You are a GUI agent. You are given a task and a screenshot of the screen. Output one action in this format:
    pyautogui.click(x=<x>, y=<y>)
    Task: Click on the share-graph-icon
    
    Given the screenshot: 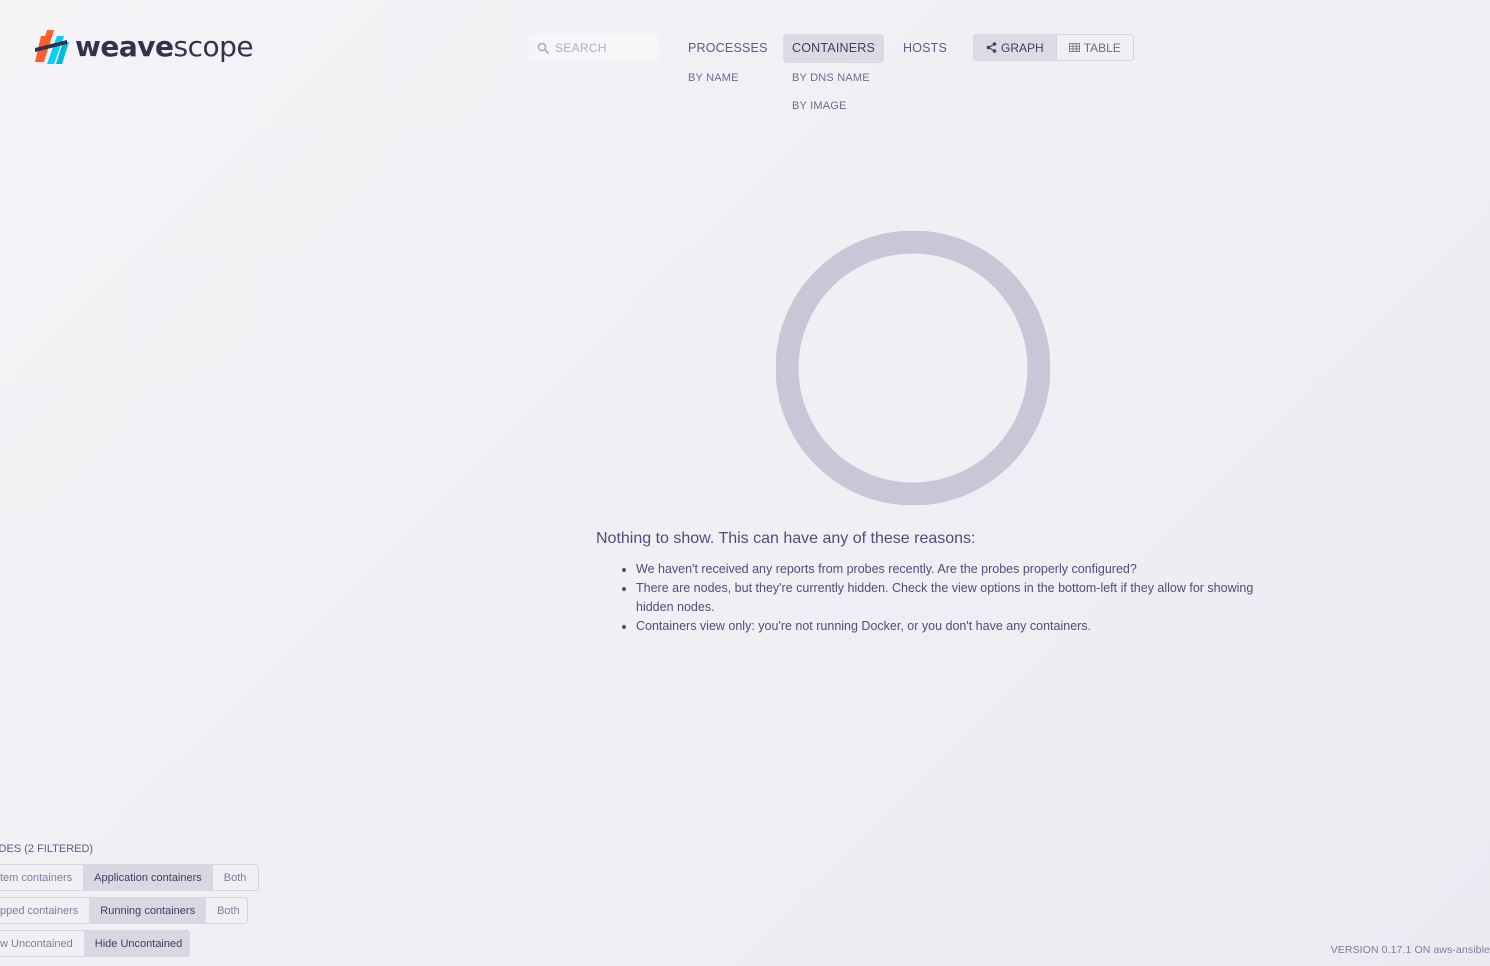 What is the action you would take?
    pyautogui.click(x=991, y=47)
    